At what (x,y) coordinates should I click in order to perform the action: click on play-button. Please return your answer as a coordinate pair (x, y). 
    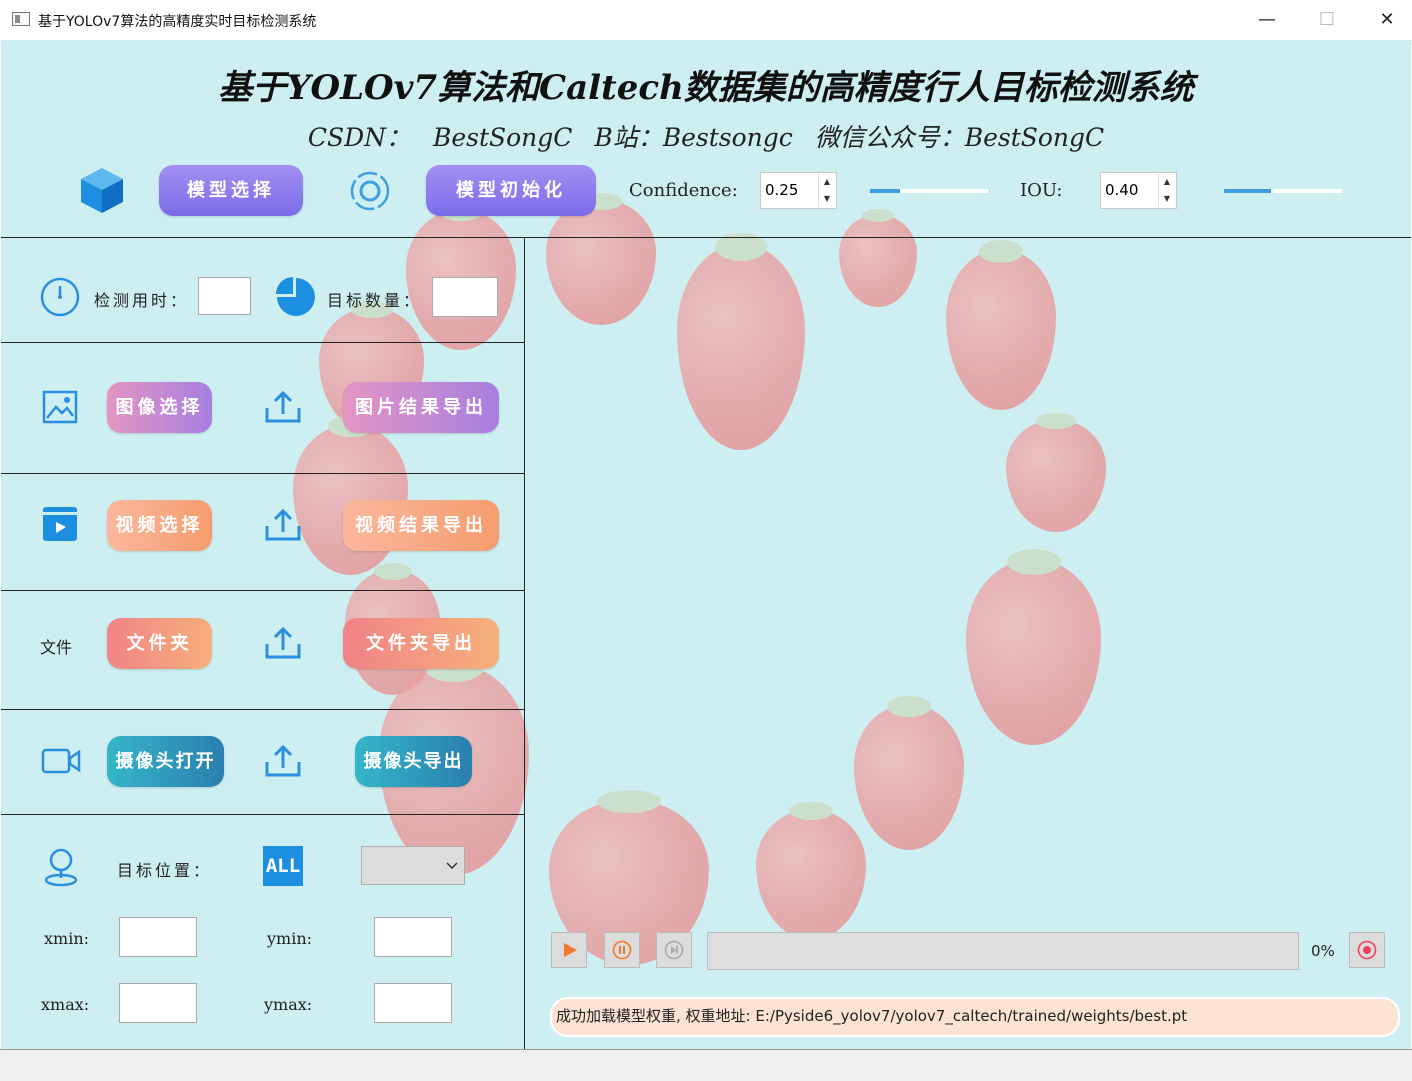
    Looking at the image, I should click on (569, 950).